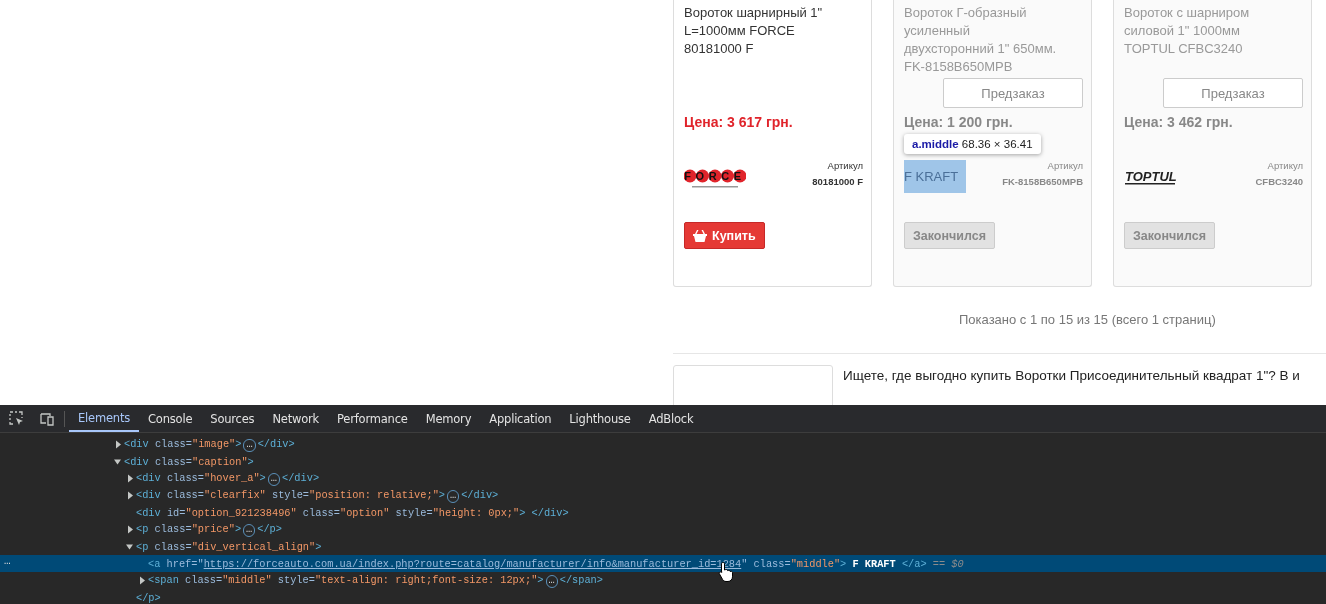  Describe the element at coordinates (352, 512) in the screenshot. I see `code-line: <div id="option_921238496" class="option" style="height: 0px;"> </div>` at that location.